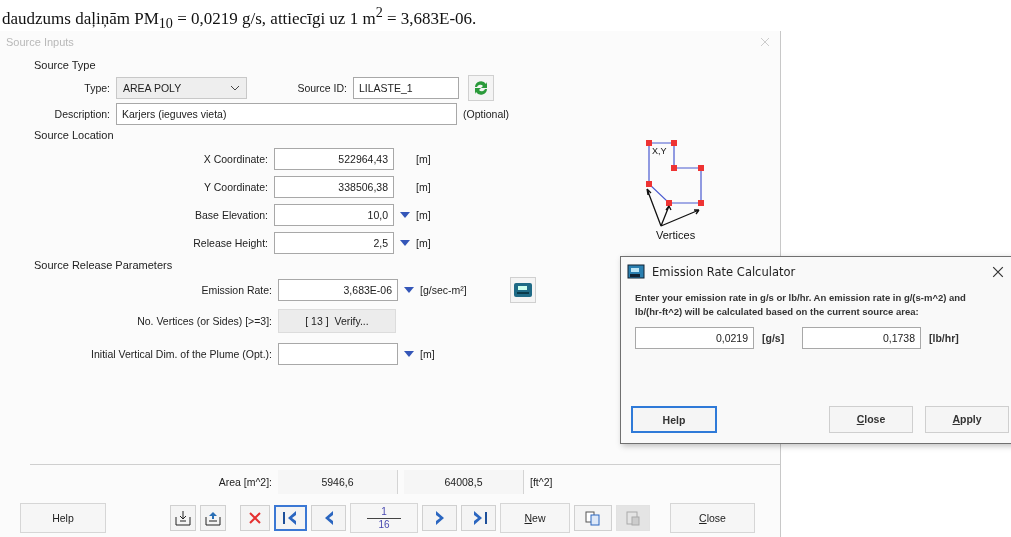  I want to click on dialog-button: Close, so click(871, 419).